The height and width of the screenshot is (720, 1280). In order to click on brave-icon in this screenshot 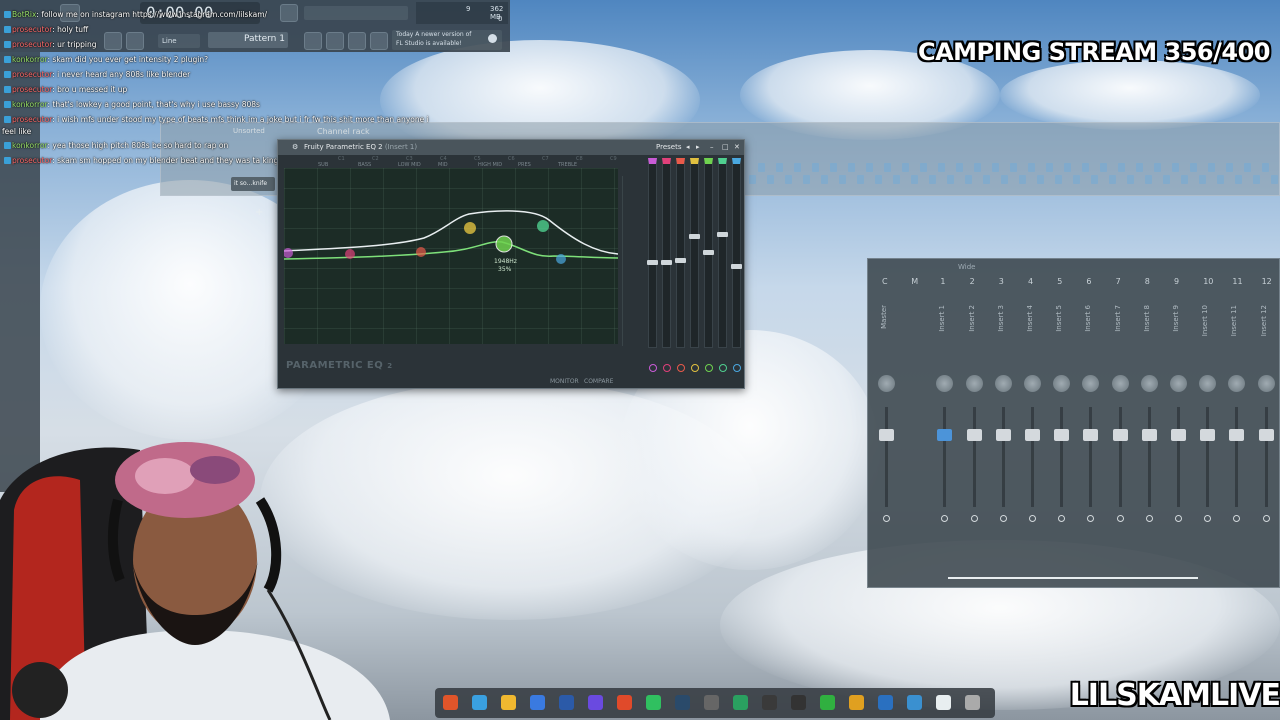, I will do `click(624, 702)`.